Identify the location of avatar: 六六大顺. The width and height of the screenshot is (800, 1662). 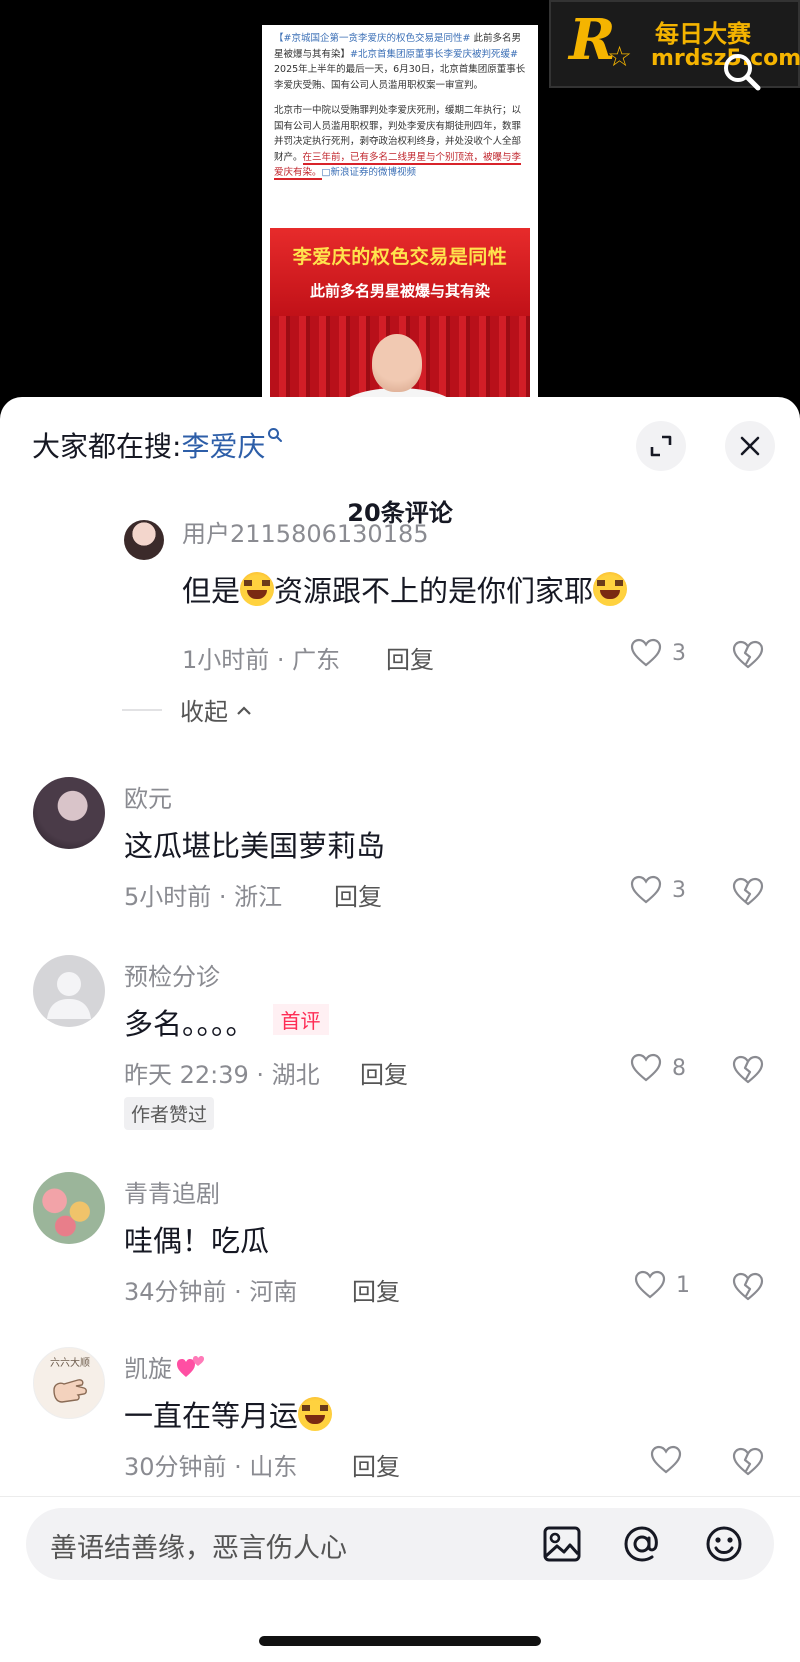
(69, 1383).